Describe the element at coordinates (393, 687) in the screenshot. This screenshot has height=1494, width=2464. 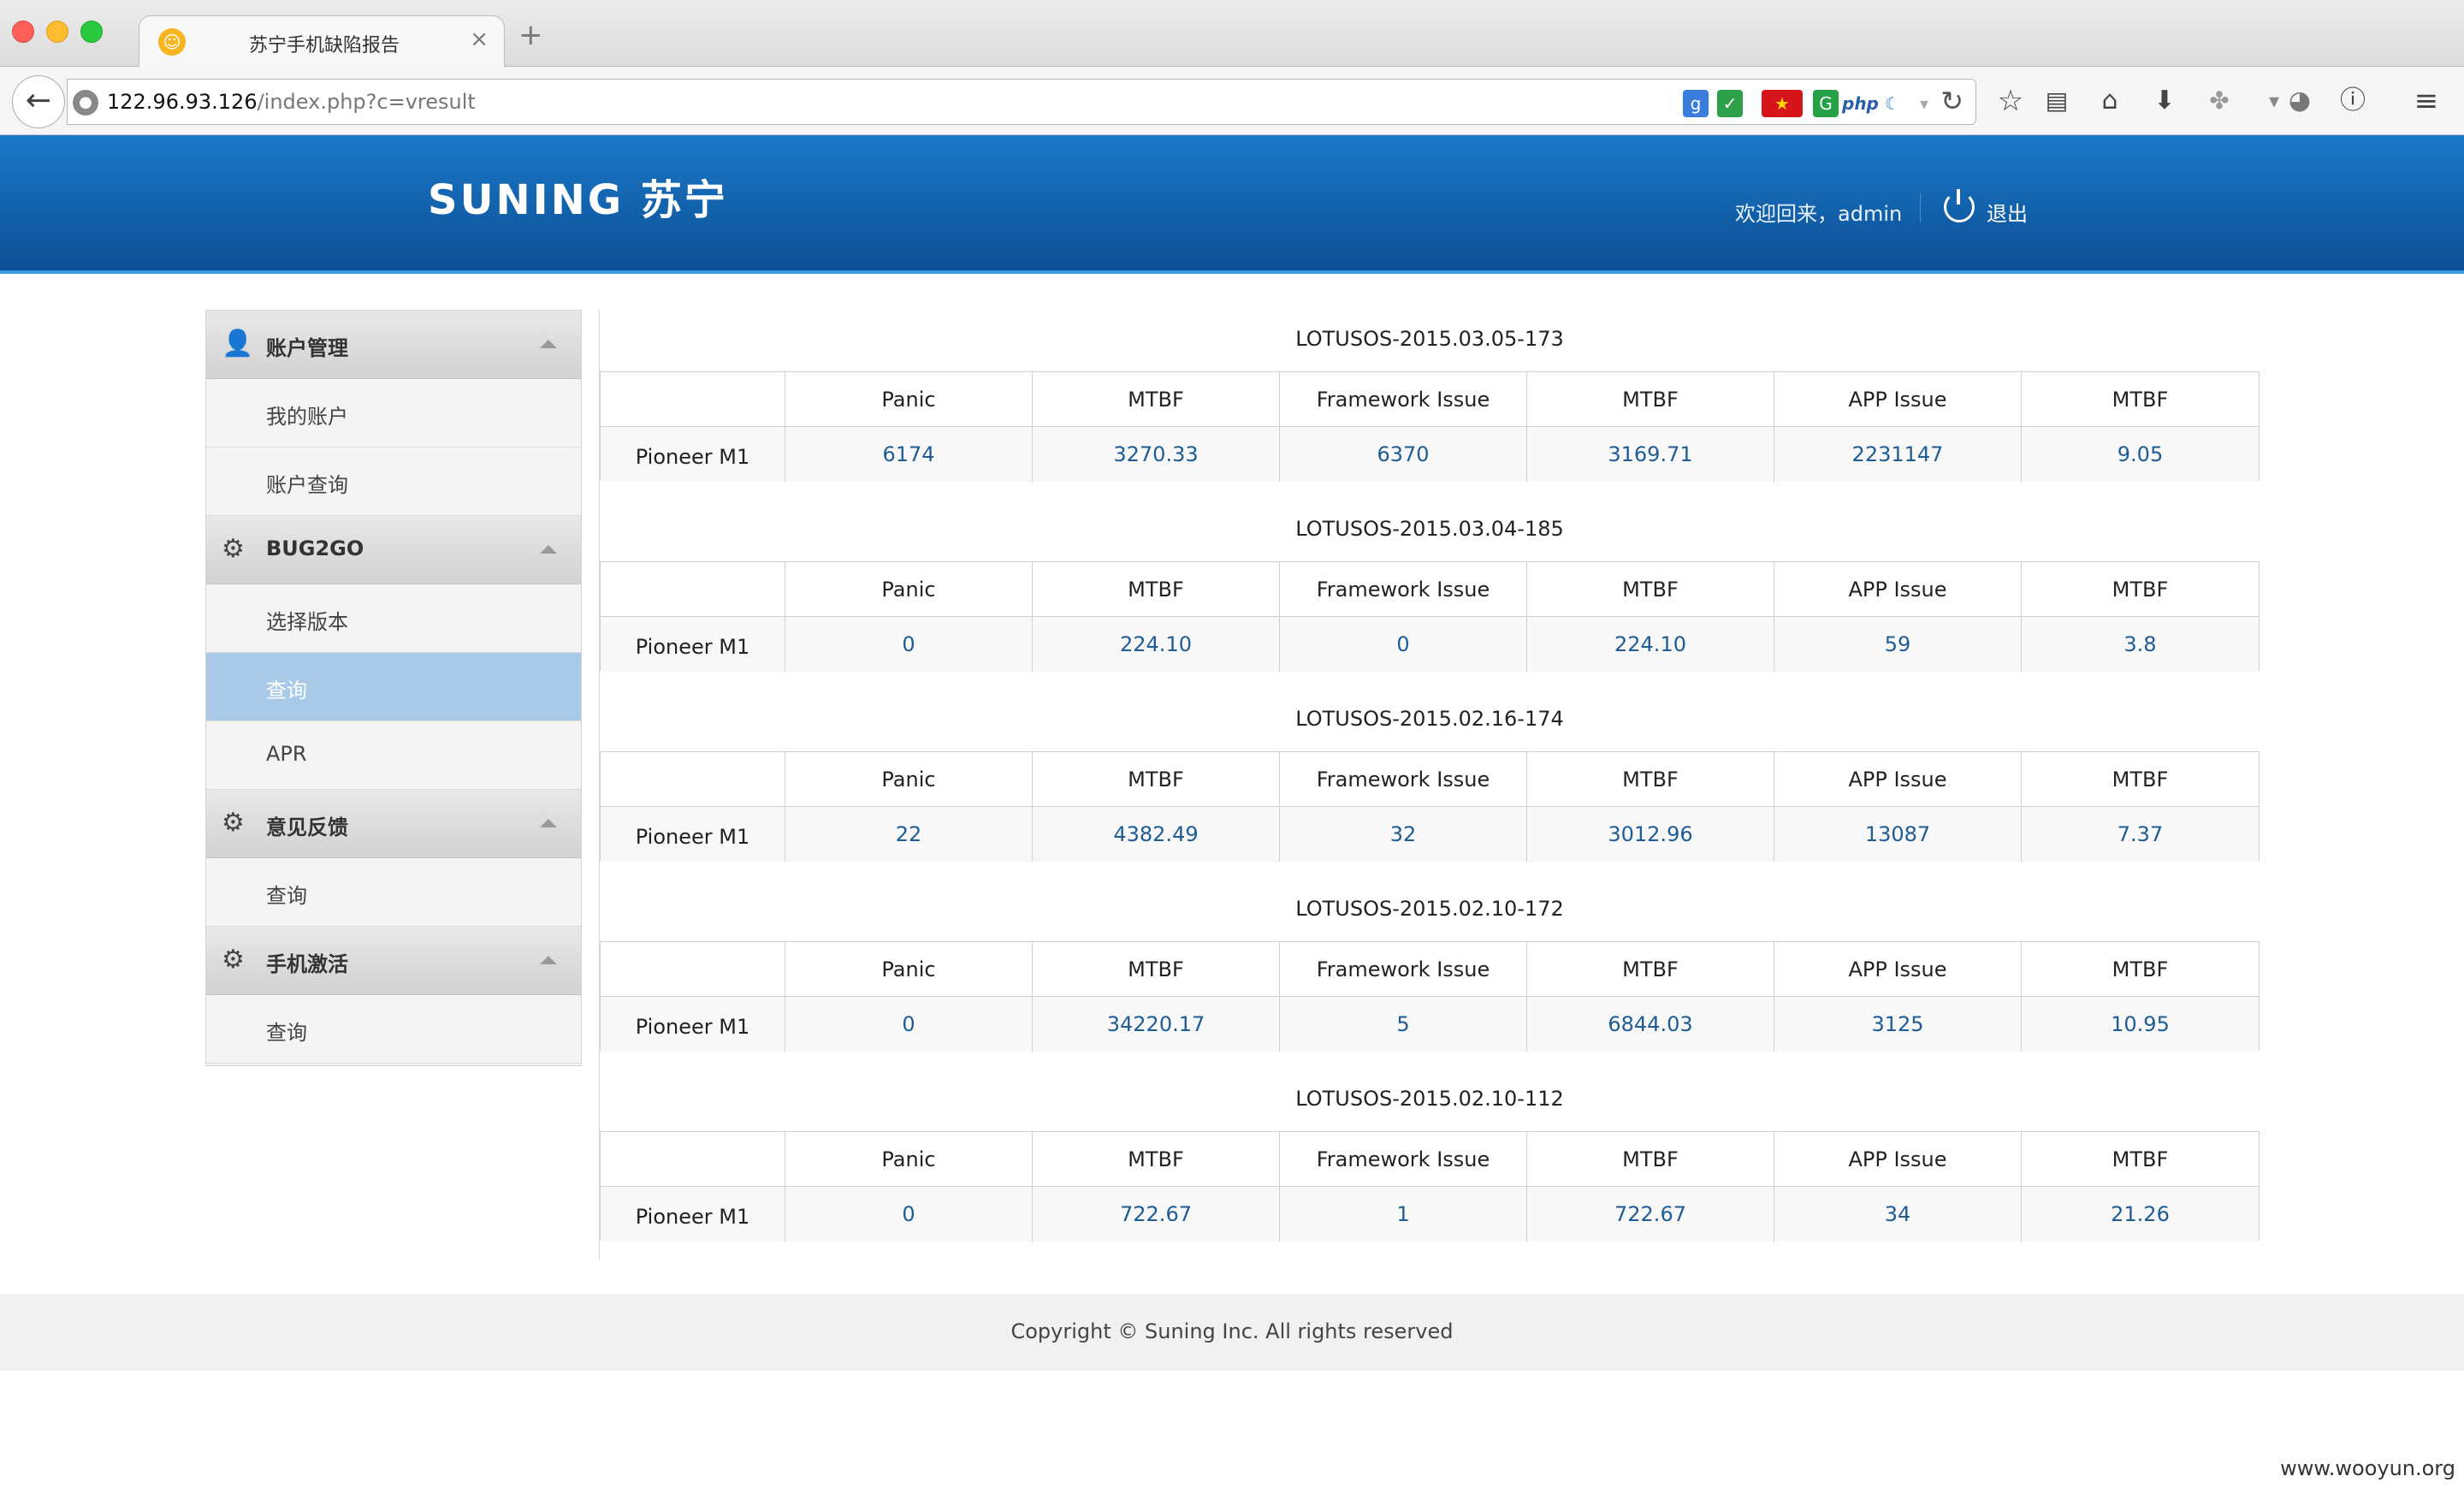
I see `sidebar-item-bug2go-query: 查询` at that location.